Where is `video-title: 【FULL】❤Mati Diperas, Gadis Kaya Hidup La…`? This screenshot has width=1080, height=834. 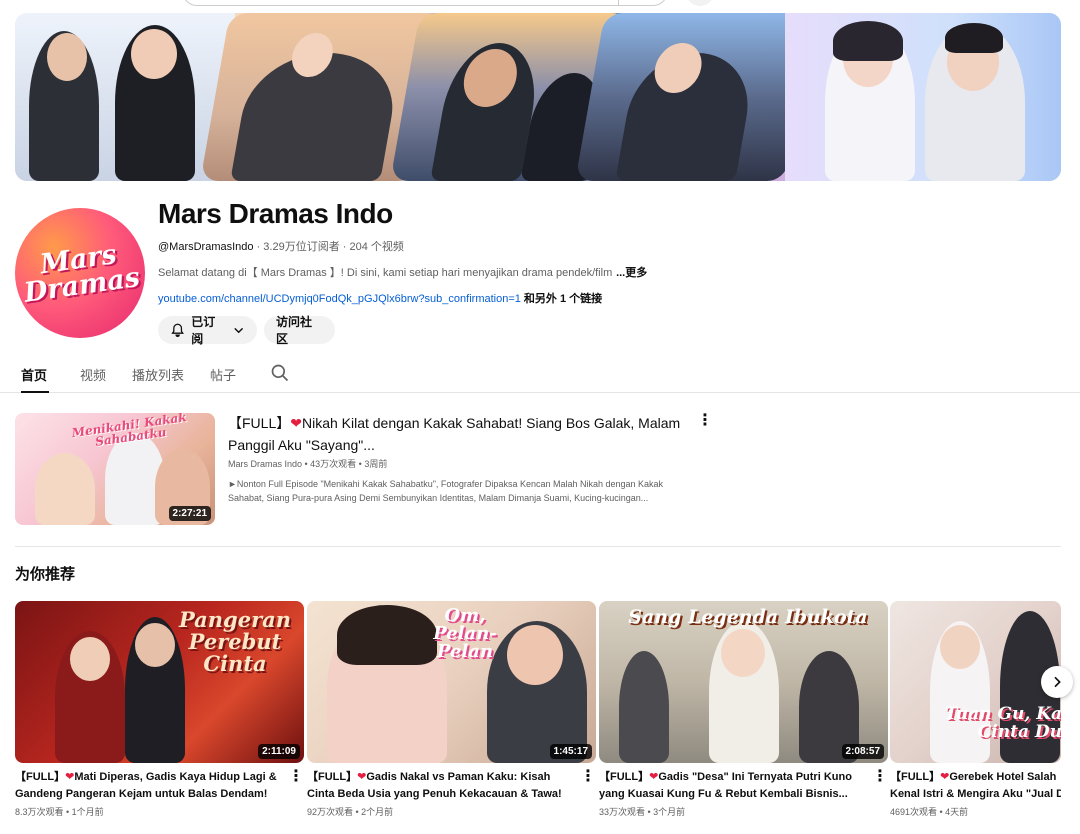 video-title: 【FULL】❤Mati Diperas, Gadis Kaya Hidup La… is located at coordinates (159, 786).